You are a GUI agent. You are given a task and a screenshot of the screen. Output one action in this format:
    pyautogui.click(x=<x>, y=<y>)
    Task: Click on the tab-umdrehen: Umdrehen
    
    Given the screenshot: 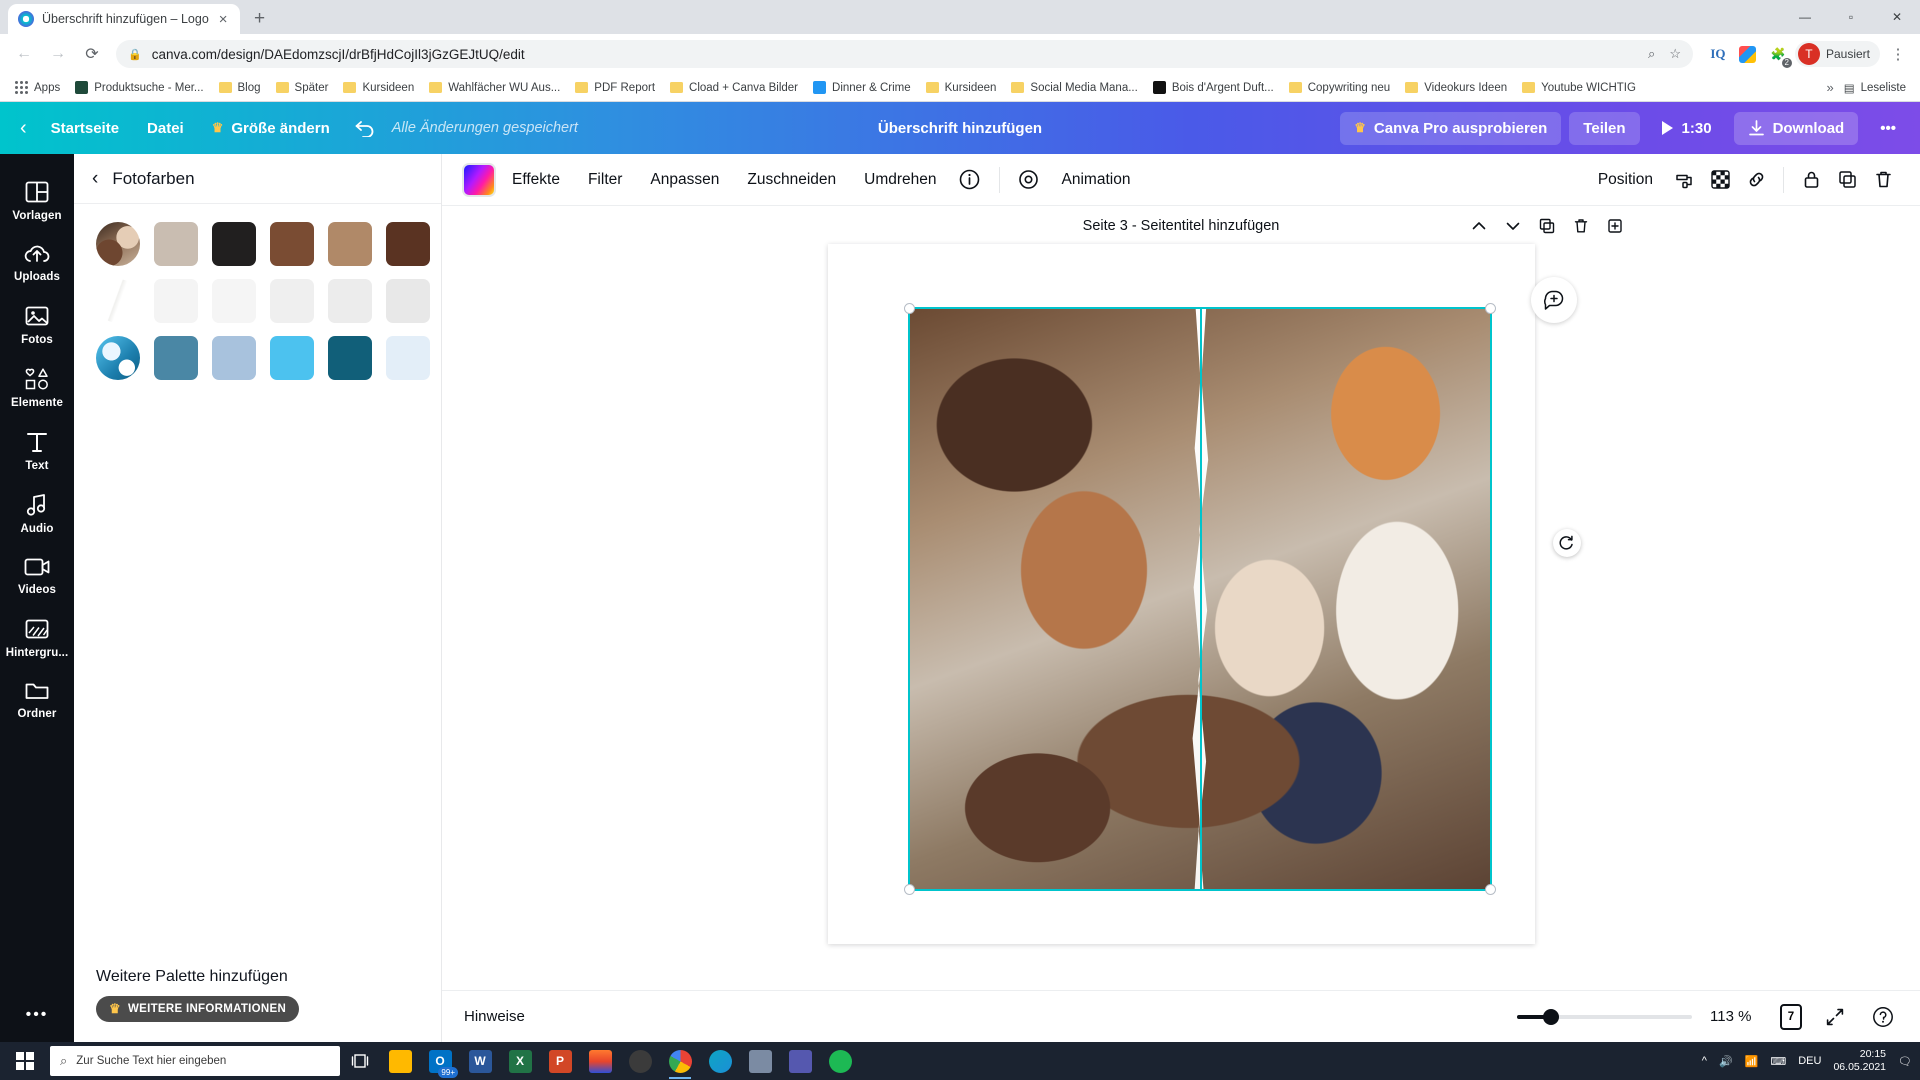 What is the action you would take?
    pyautogui.click(x=900, y=180)
    